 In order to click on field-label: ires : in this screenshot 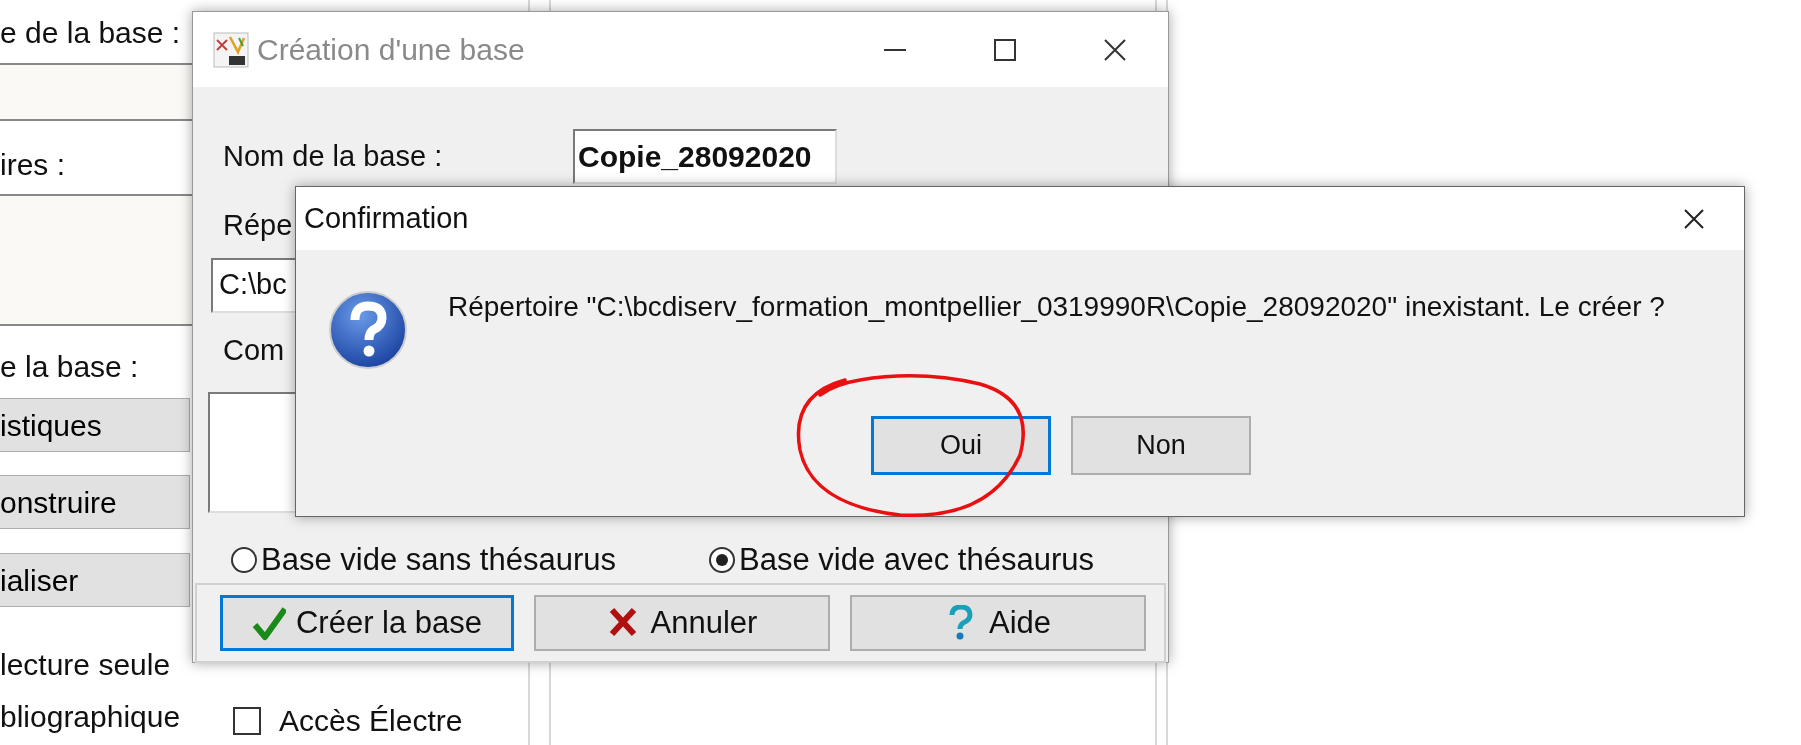, I will do `click(32, 165)`.